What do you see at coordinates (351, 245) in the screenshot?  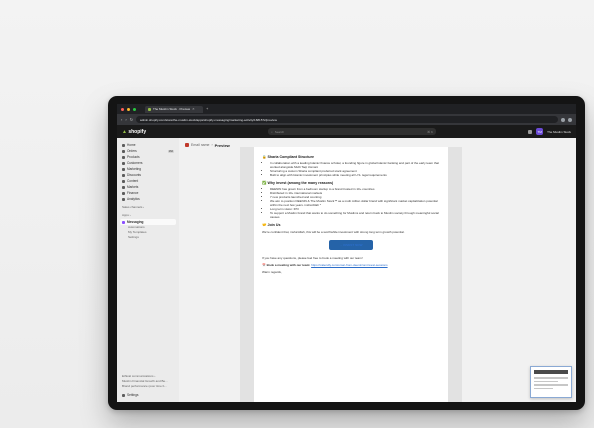 I see `invest-now-button: → INVEST NOW` at bounding box center [351, 245].